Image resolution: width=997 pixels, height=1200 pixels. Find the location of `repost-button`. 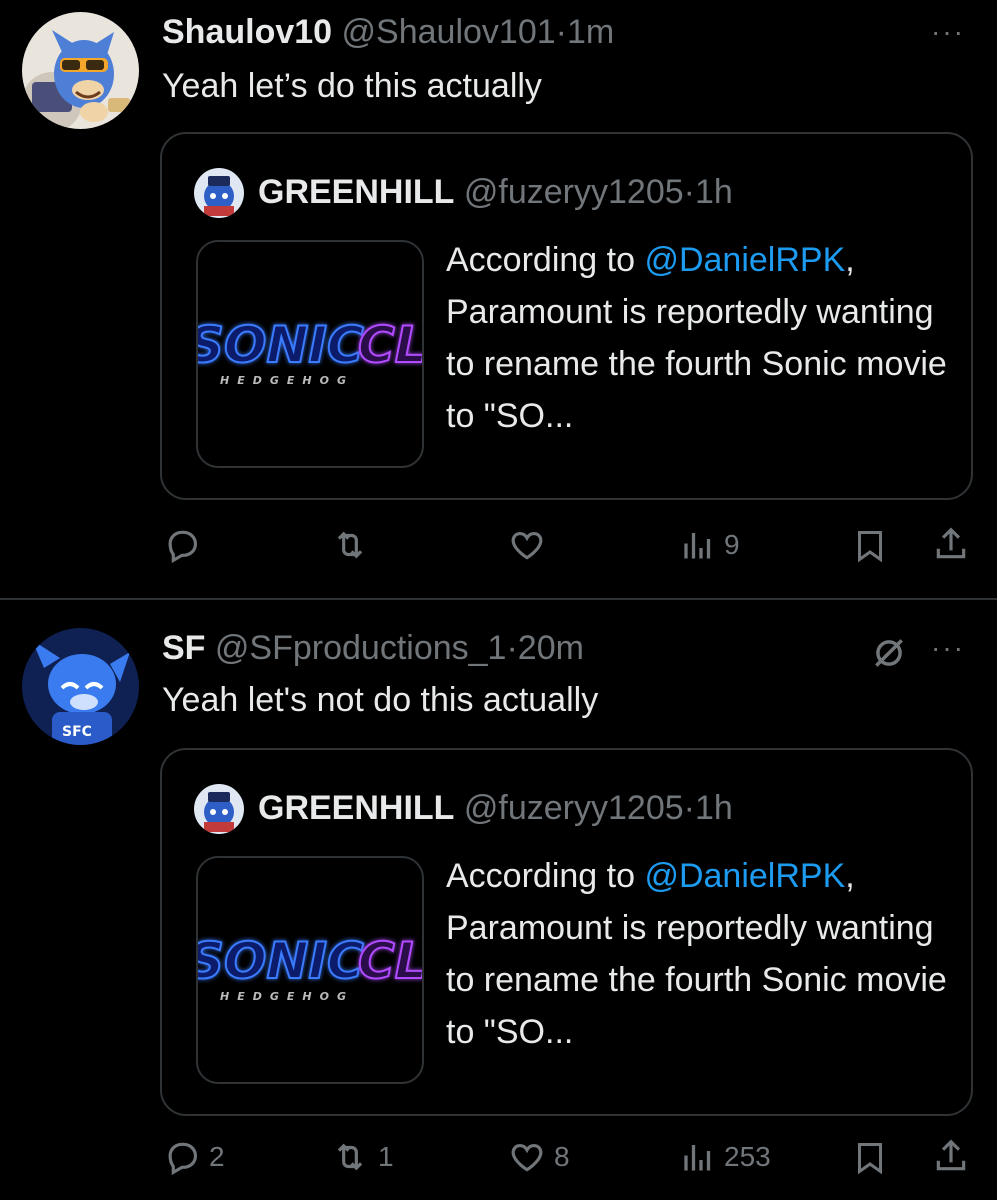

repost-button is located at coordinates (354, 545).